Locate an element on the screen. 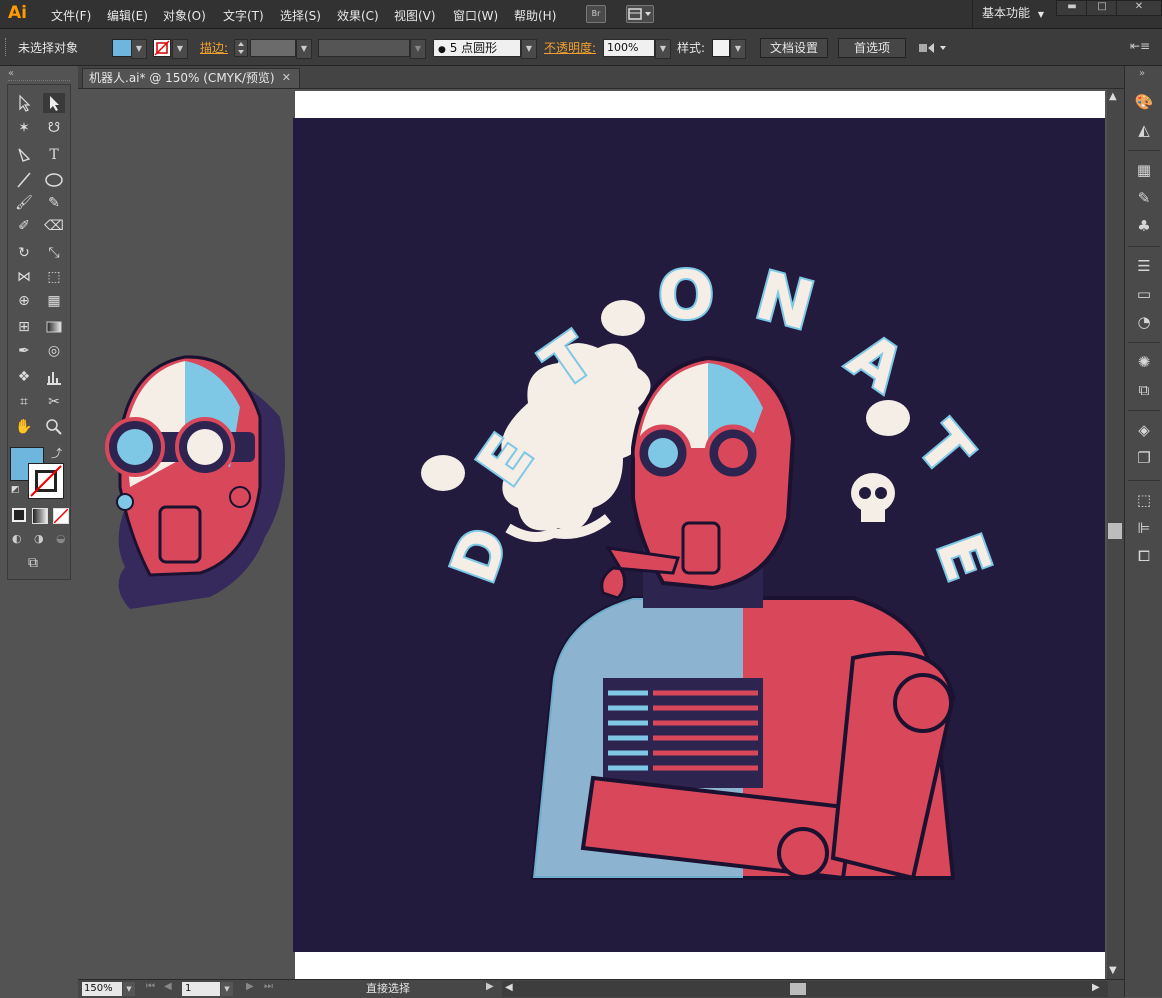 This screenshot has height=998, width=1162. transform-icon: ⬚ is located at coordinates (1144, 500).